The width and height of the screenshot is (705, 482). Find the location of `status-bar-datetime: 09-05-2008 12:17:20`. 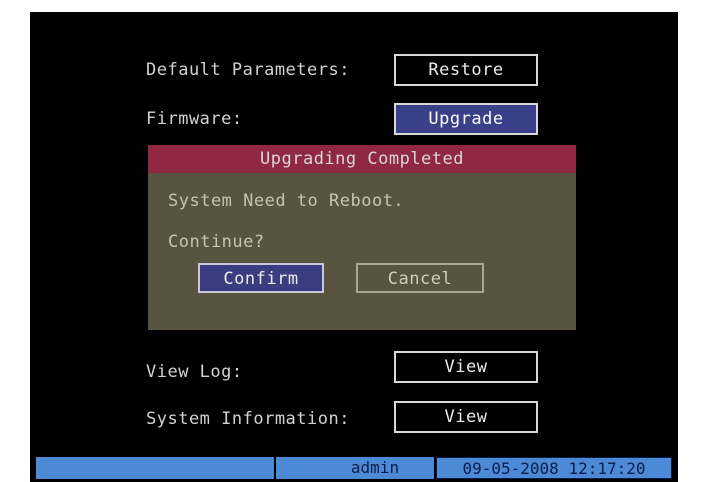

status-bar-datetime: 09-05-2008 12:17:20 is located at coordinates (554, 468).